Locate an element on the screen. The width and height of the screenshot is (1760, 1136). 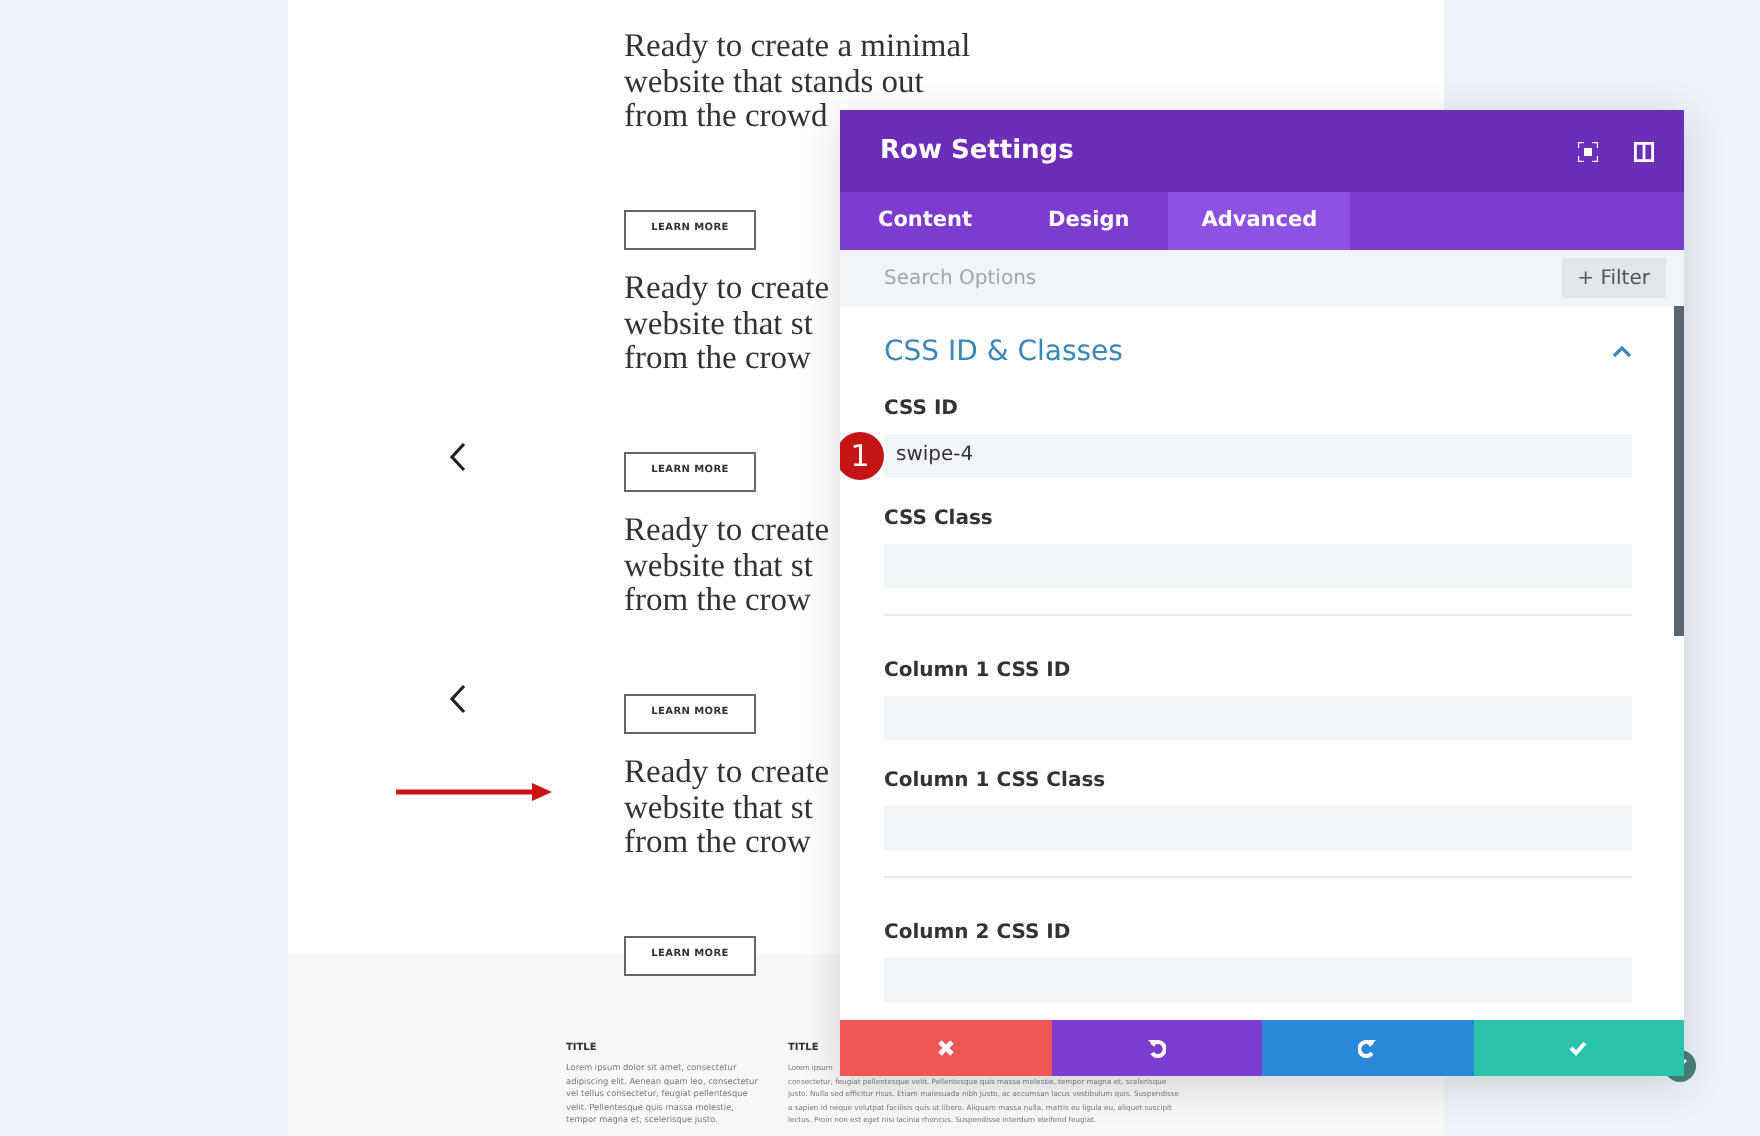
undo-button is located at coordinates (1156, 1048).